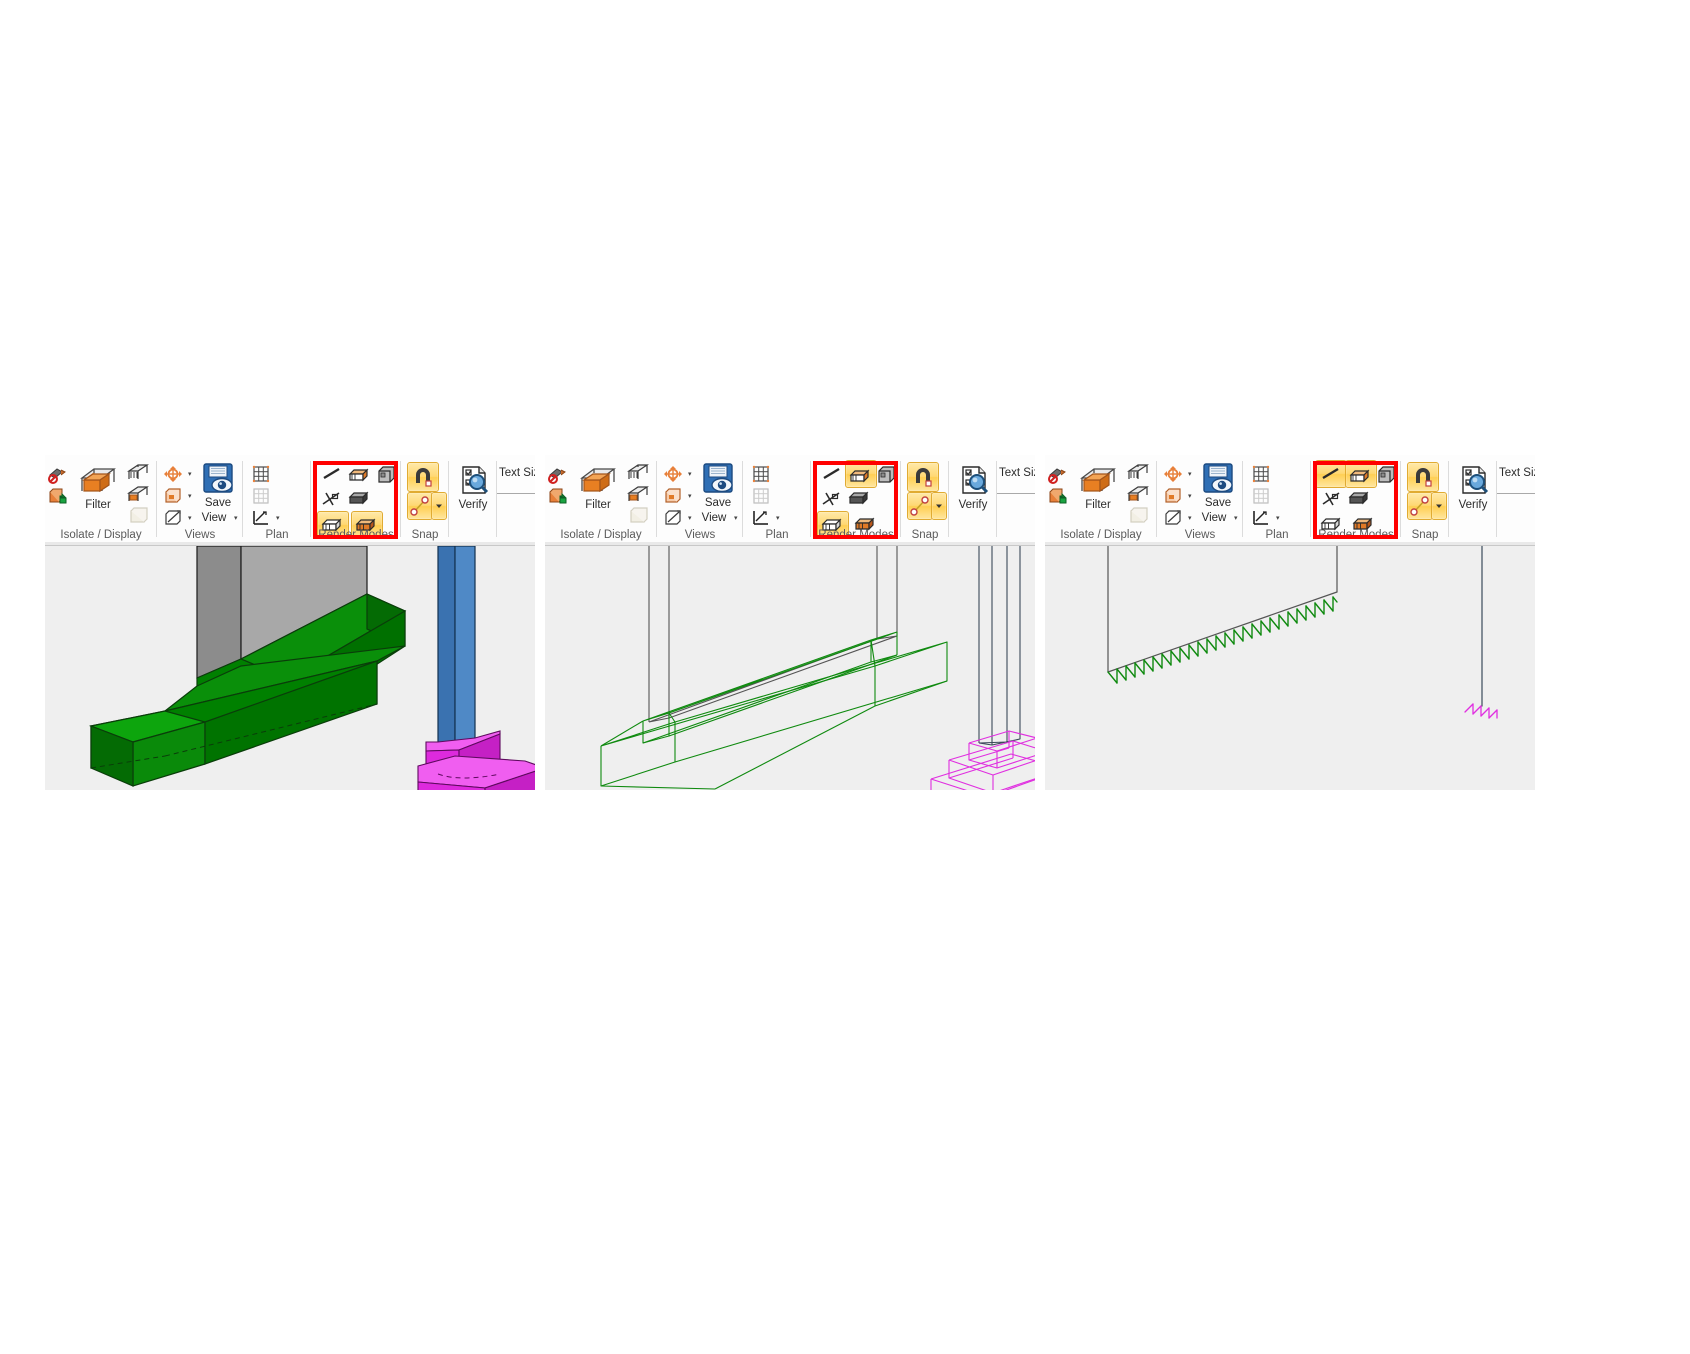 Image resolution: width=1690 pixels, height=1354 pixels. Describe the element at coordinates (1290, 668) in the screenshot. I see `model-viewport-reference-line` at that location.